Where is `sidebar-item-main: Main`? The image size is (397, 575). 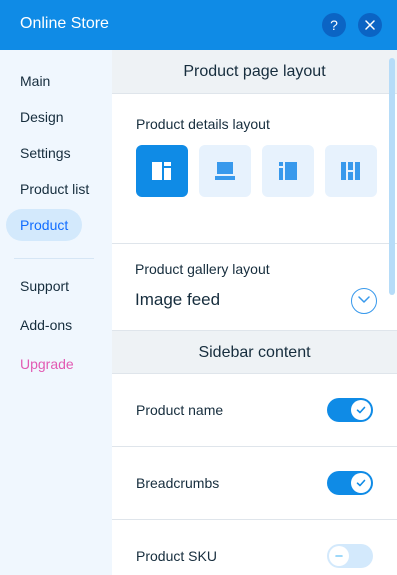 sidebar-item-main: Main is located at coordinates (35, 81).